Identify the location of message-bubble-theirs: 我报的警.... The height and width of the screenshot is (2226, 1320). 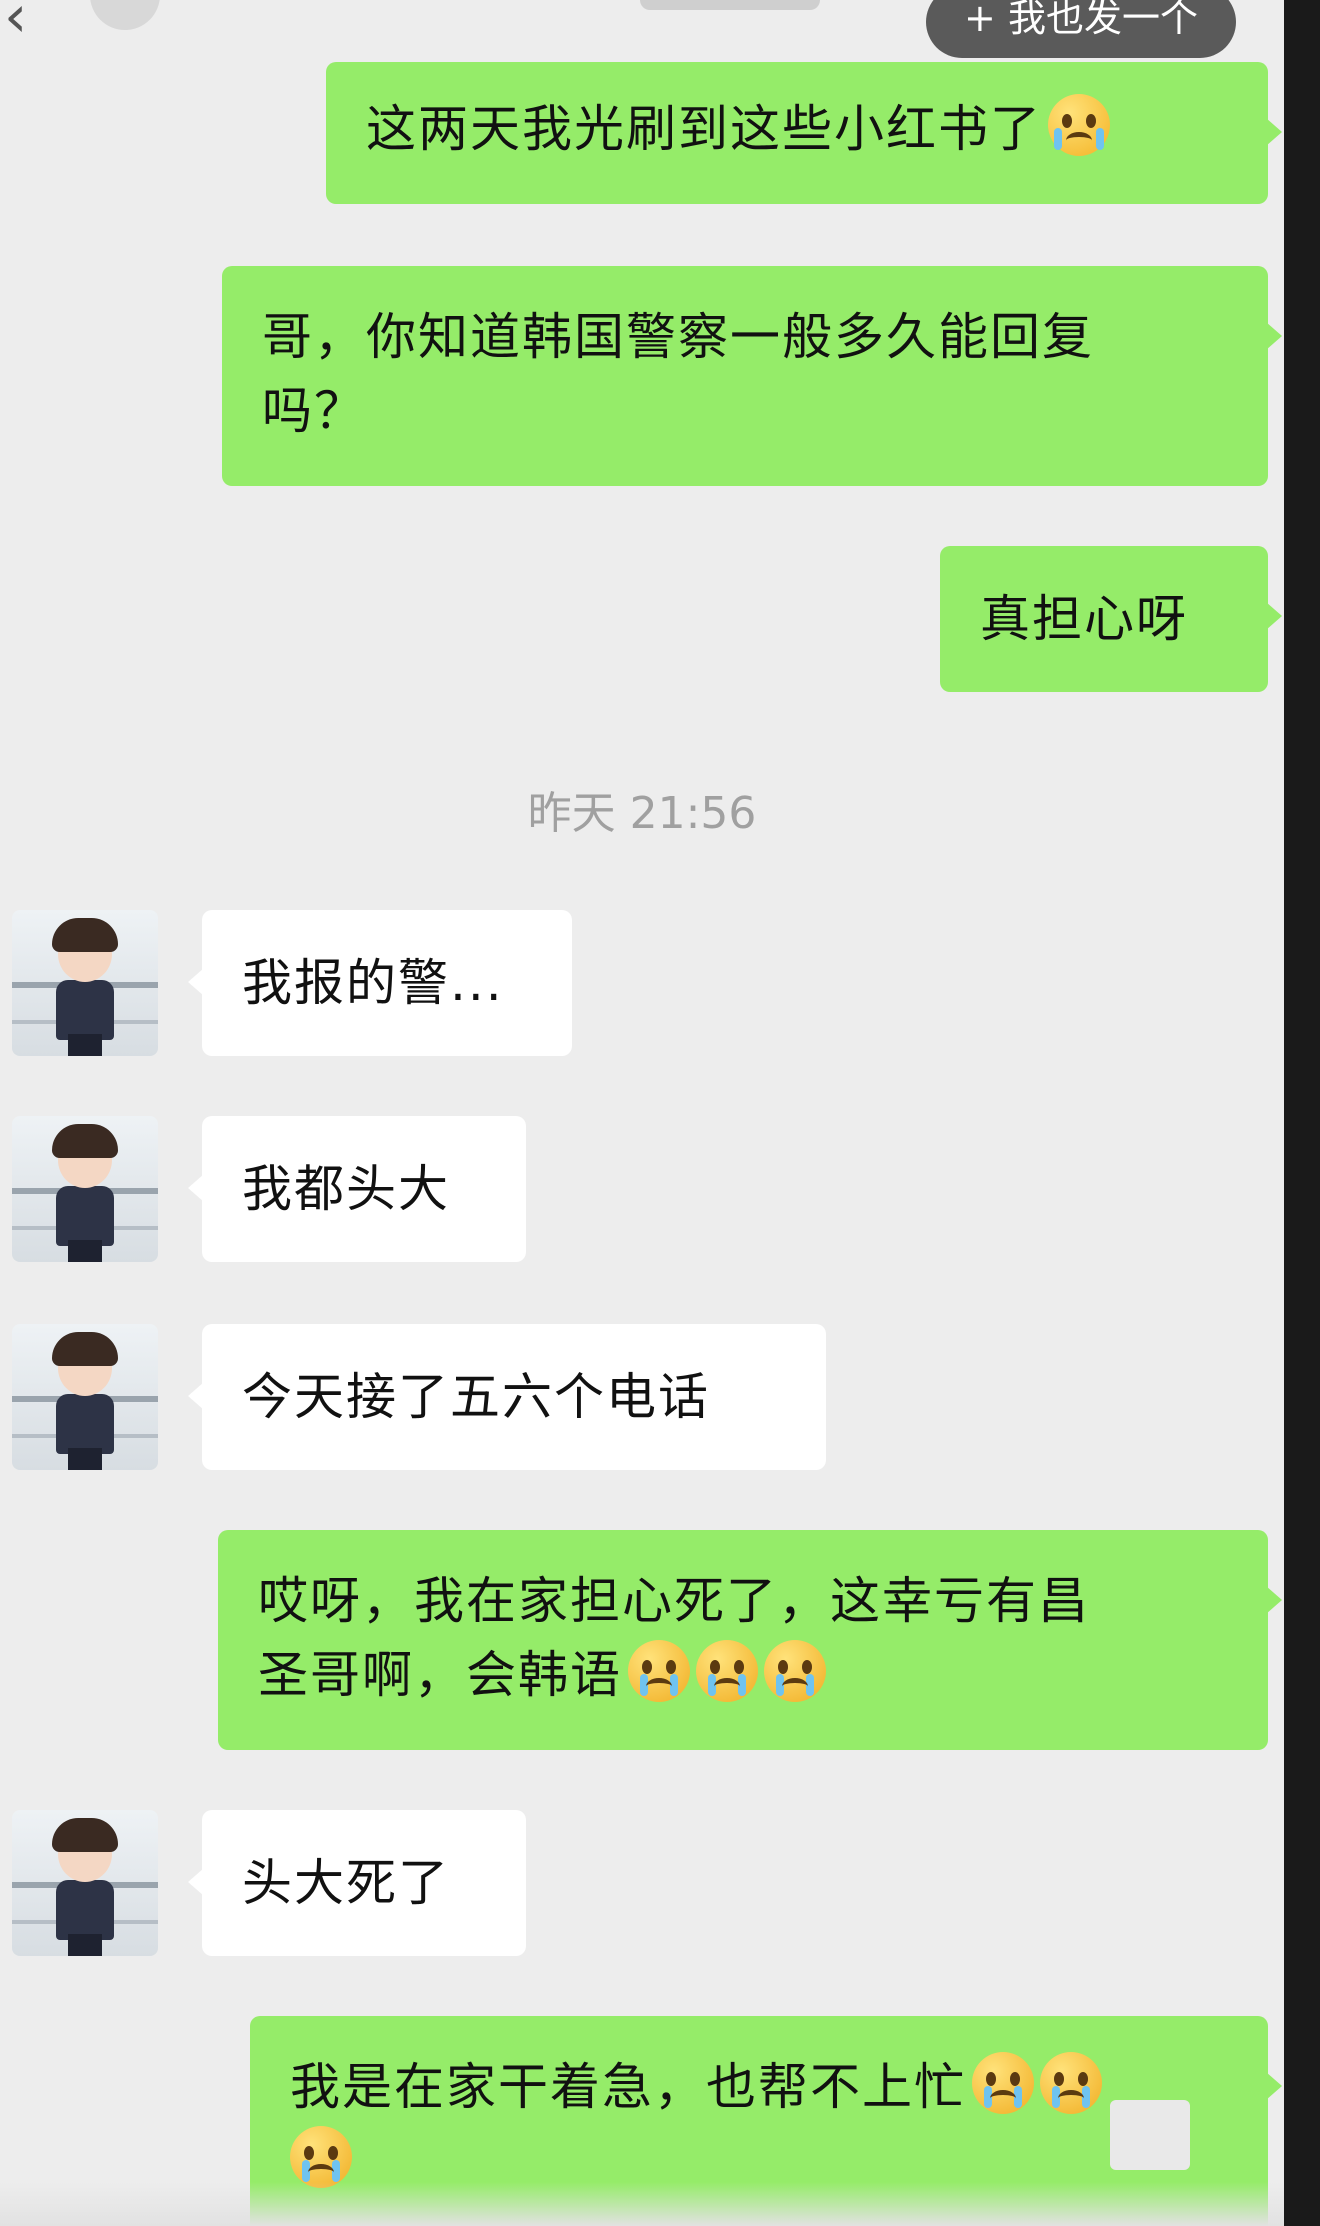
(380, 983).